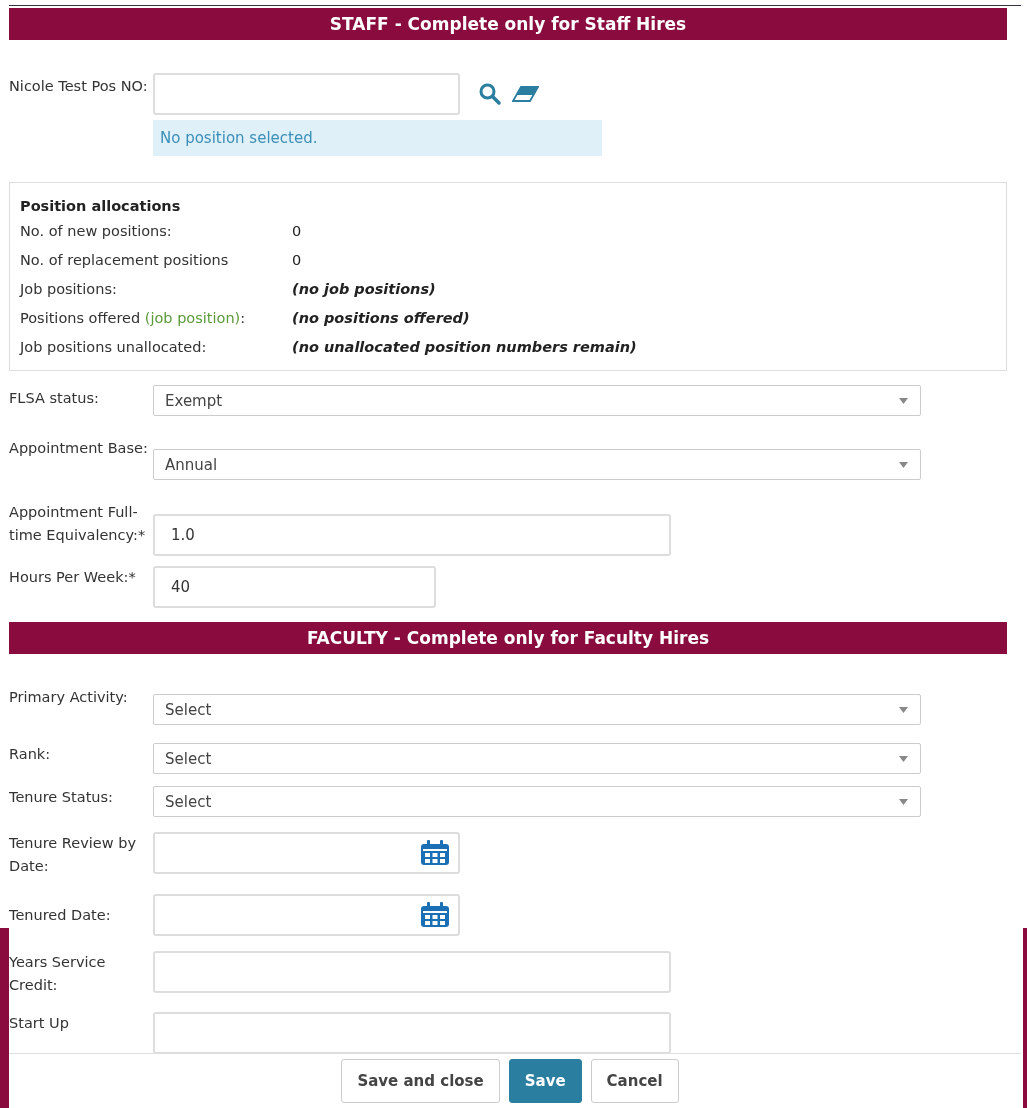 The height and width of the screenshot is (1108, 1027). I want to click on field-label: Hours Per Week:*, so click(73, 577).